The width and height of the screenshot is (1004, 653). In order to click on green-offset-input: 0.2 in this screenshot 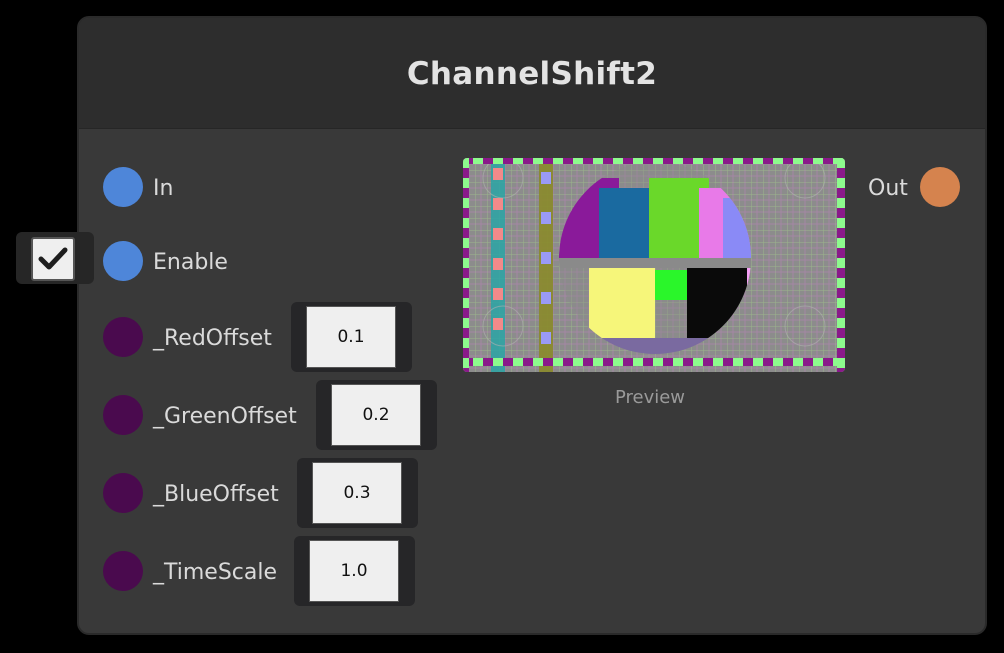, I will do `click(376, 415)`.